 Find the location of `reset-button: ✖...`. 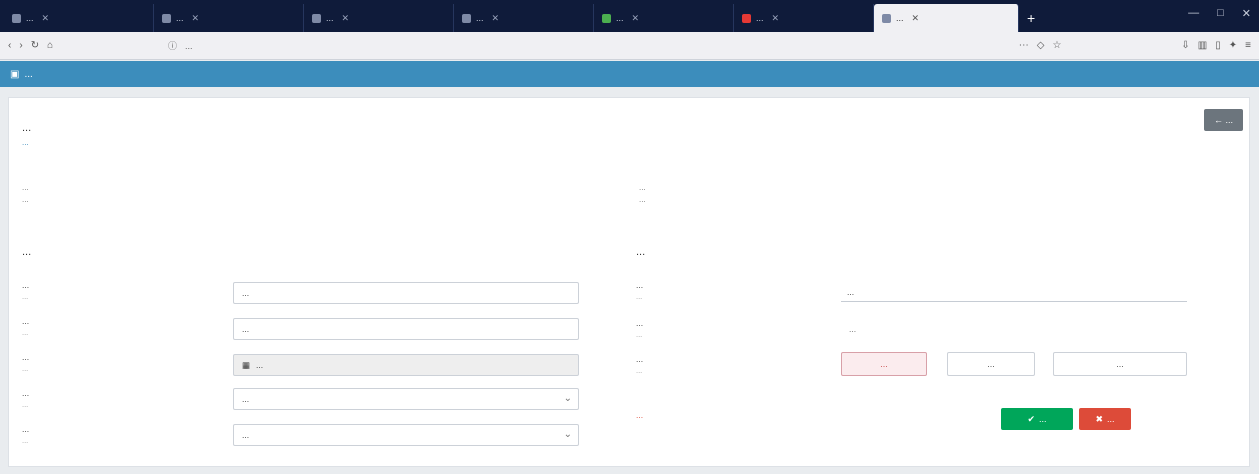

reset-button: ✖... is located at coordinates (1105, 419).